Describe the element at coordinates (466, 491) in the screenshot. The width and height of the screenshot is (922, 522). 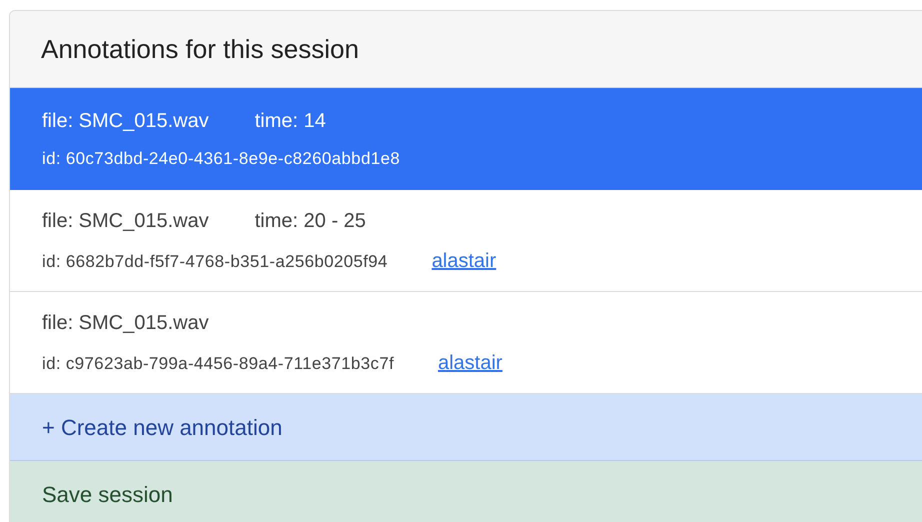
I see `save-session-button: Save session` at that location.